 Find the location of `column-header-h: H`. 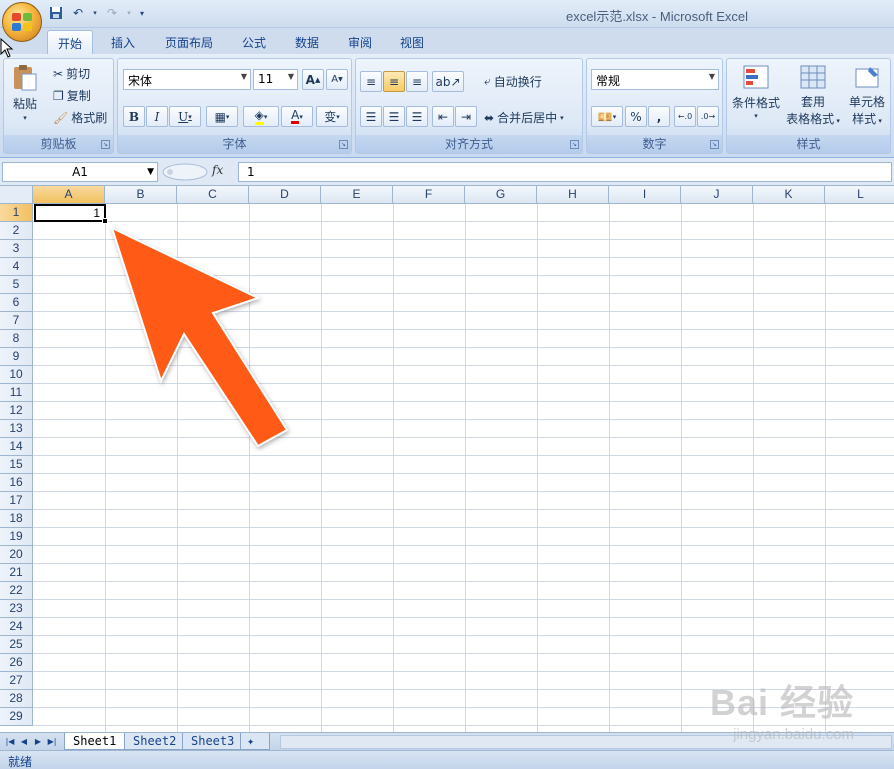

column-header-h: H is located at coordinates (573, 195).